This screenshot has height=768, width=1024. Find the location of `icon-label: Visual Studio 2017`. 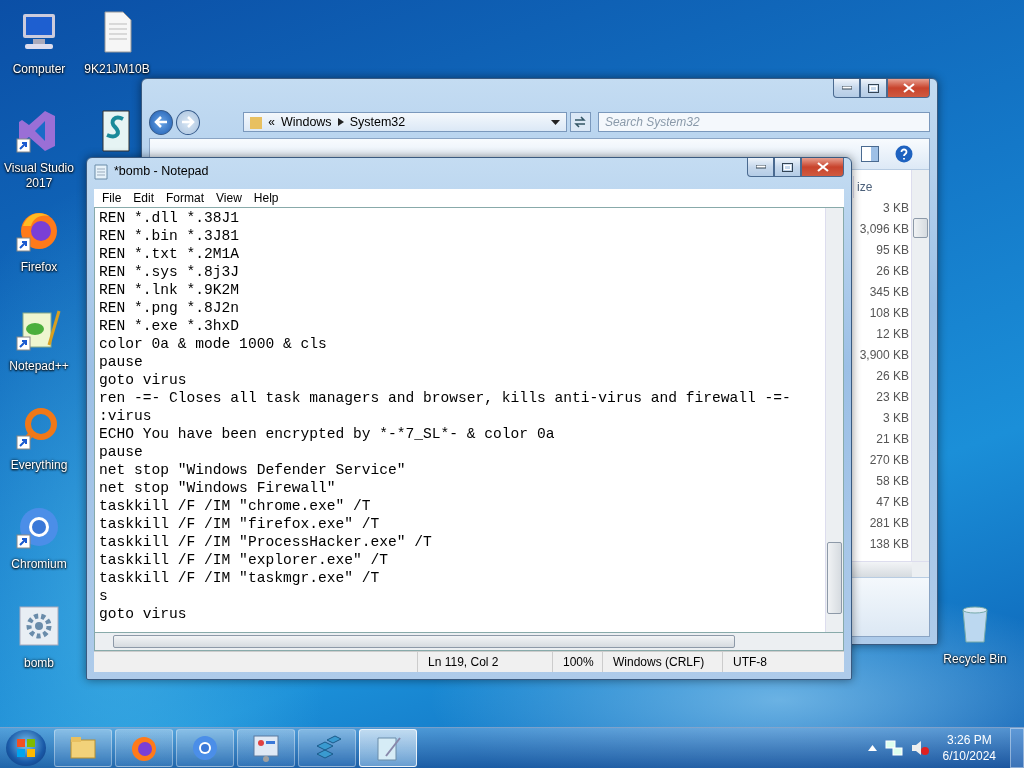

icon-label: Visual Studio 2017 is located at coordinates (39, 176).